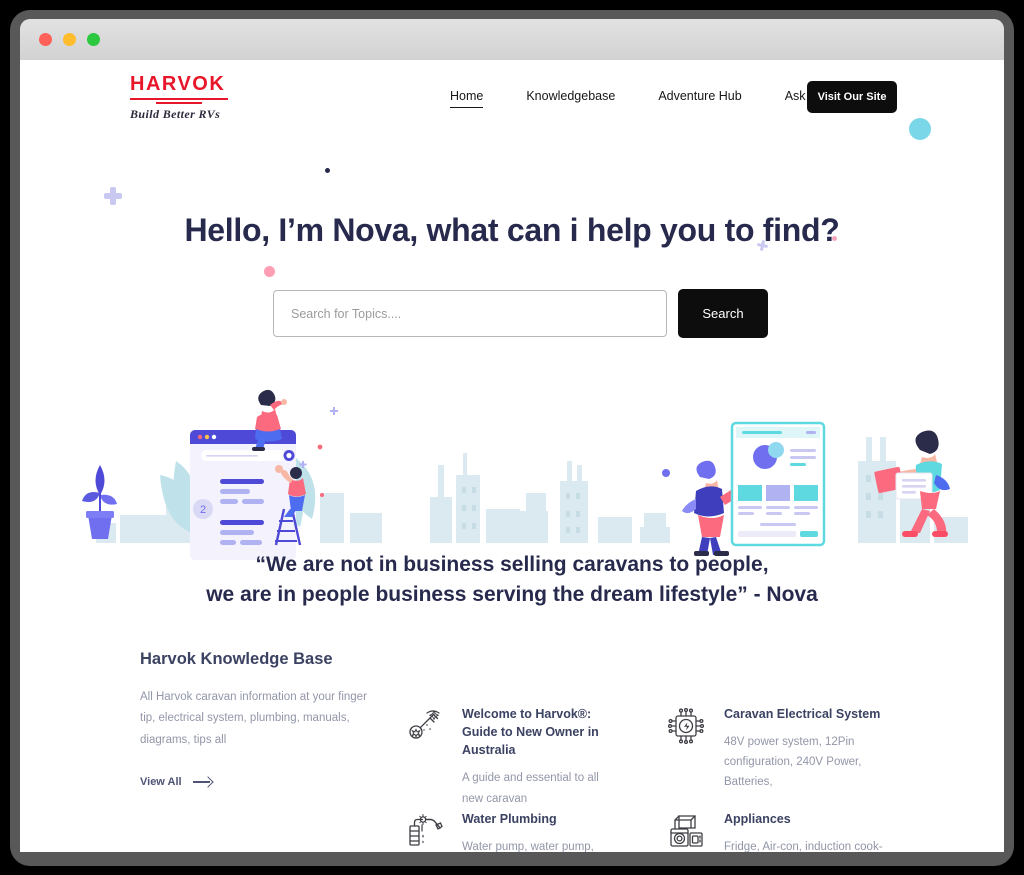 The width and height of the screenshot is (1024, 875). I want to click on washing-machine-microwave-icon, so click(686, 831).